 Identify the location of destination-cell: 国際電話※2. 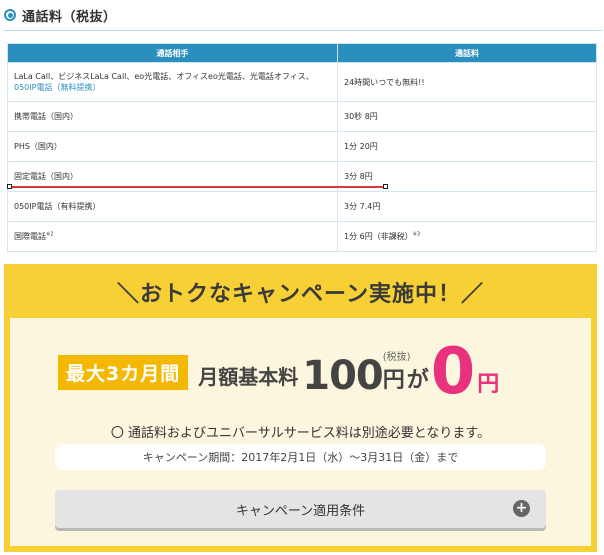
(172, 236).